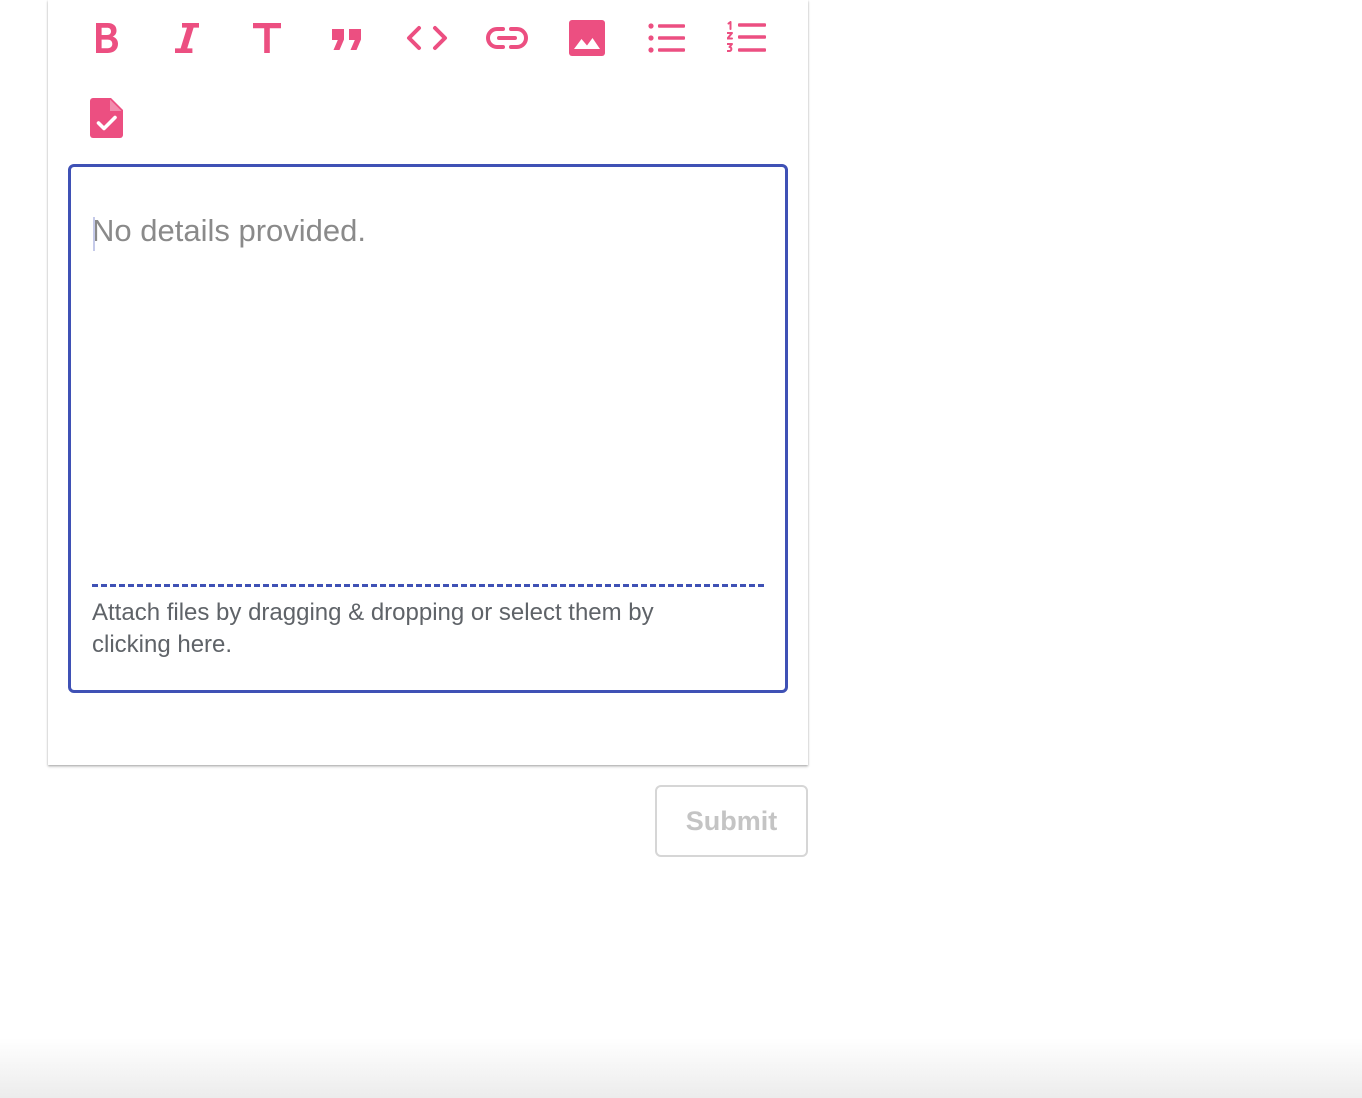 The width and height of the screenshot is (1362, 1098). I want to click on link-button, so click(507, 38).